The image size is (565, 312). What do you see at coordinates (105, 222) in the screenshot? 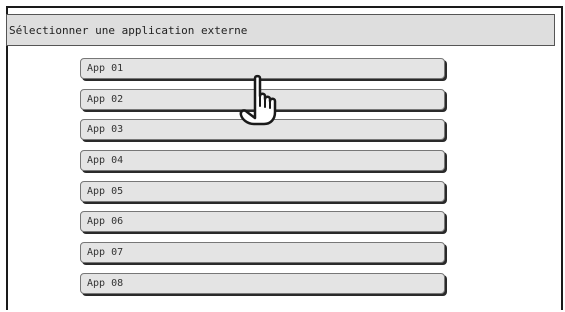
I see `app-button-label: App 06` at bounding box center [105, 222].